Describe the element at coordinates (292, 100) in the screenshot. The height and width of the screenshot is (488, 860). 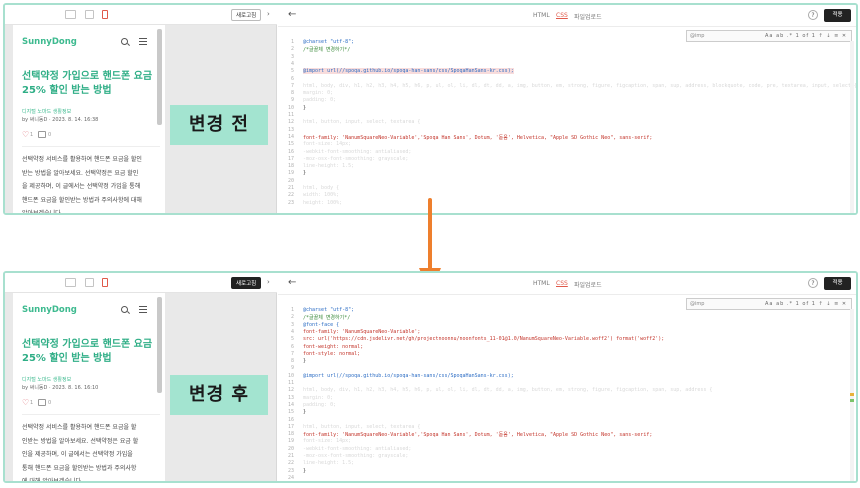
I see `line-number: 9` at that location.